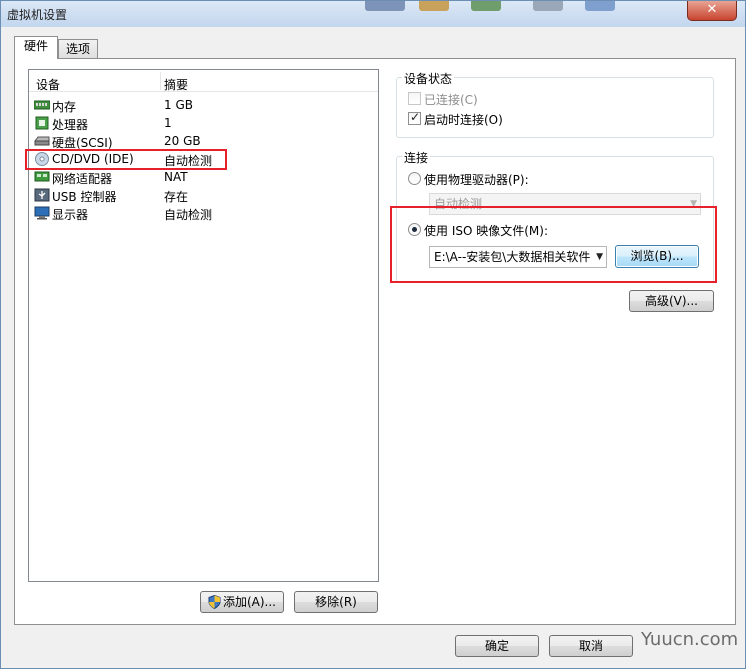  Describe the element at coordinates (203, 195) in the screenshot. I see `device-row-usb: USB 控制器 存在` at that location.